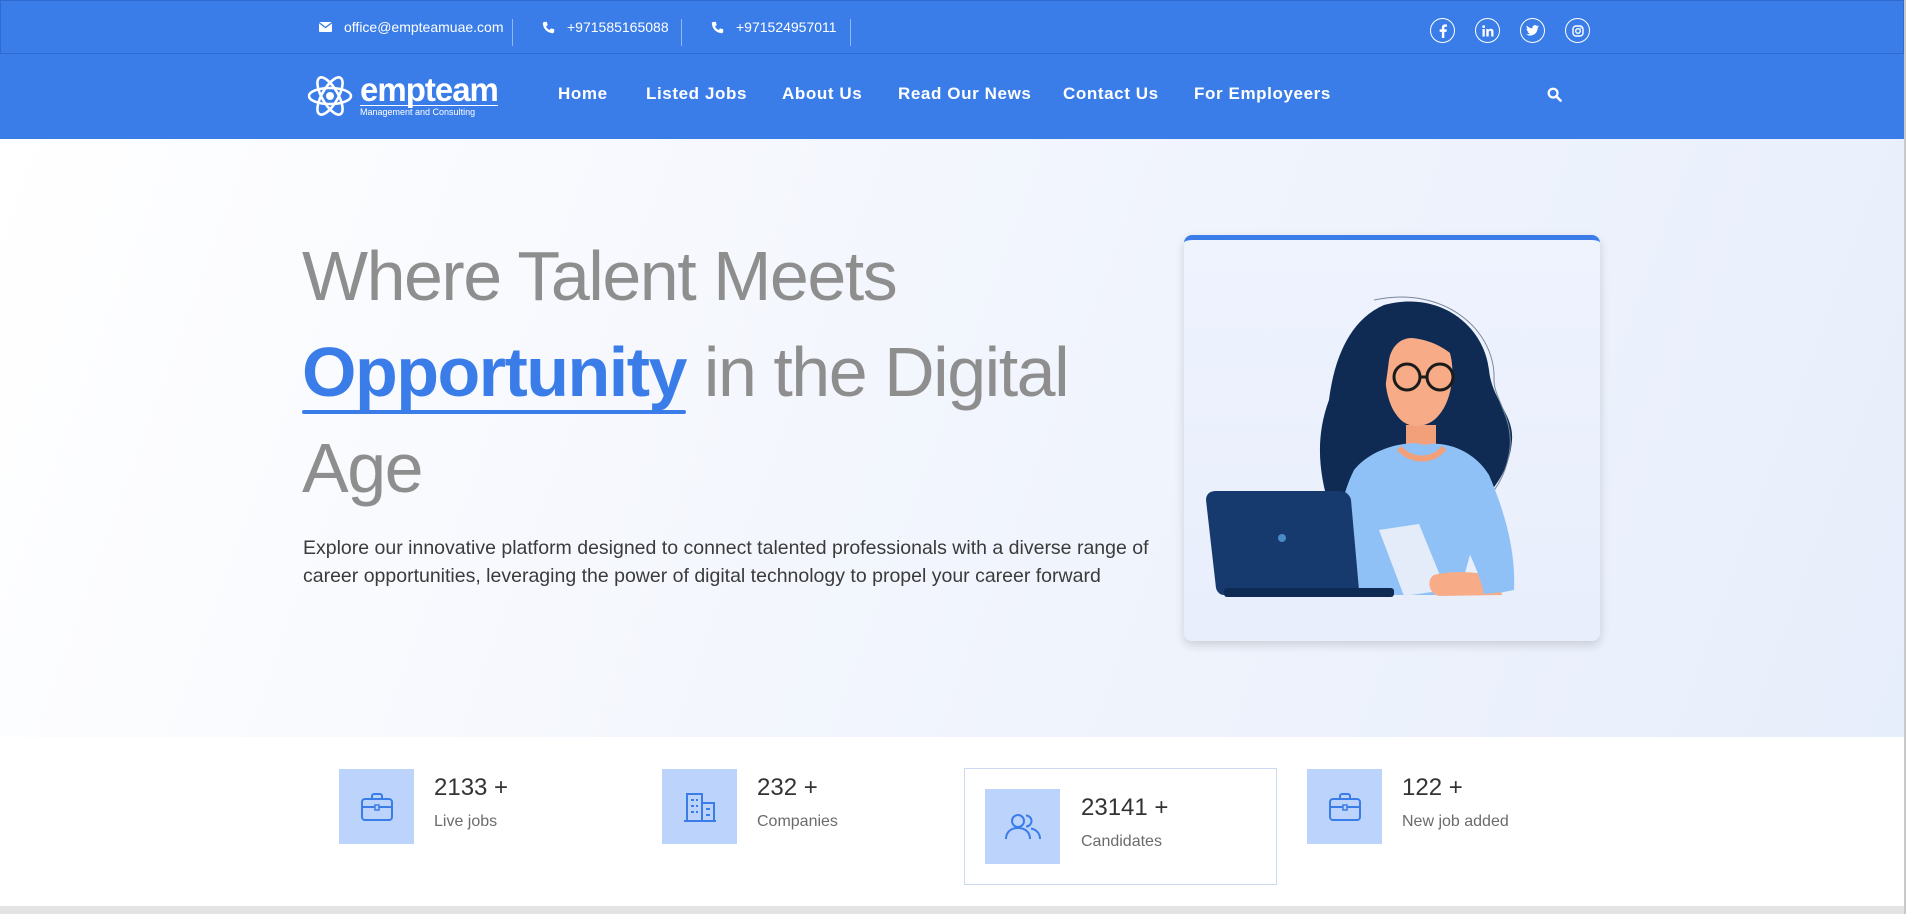 The width and height of the screenshot is (1906, 914). Describe the element at coordinates (787, 787) in the screenshot. I see `stat-number: 232 +` at that location.